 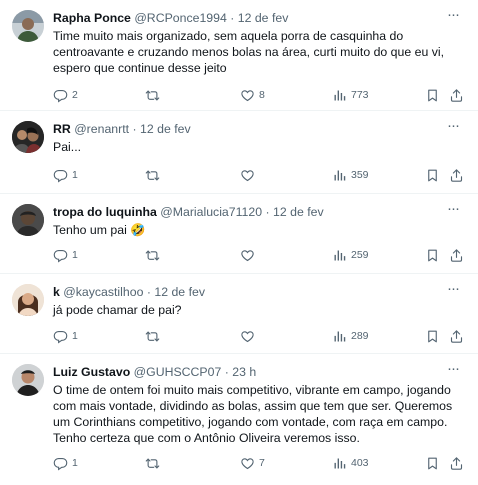 I want to click on display-name: k, so click(x=56, y=292).